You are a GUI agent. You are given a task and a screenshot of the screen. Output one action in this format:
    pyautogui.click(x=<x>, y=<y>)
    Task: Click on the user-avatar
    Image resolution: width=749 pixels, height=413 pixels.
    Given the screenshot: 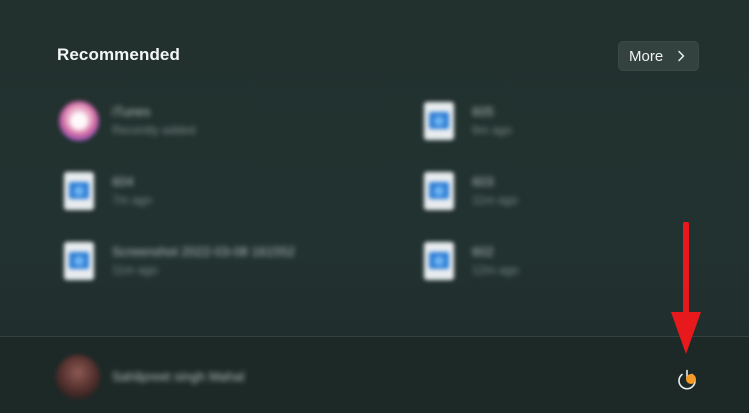 What is the action you would take?
    pyautogui.click(x=78, y=377)
    